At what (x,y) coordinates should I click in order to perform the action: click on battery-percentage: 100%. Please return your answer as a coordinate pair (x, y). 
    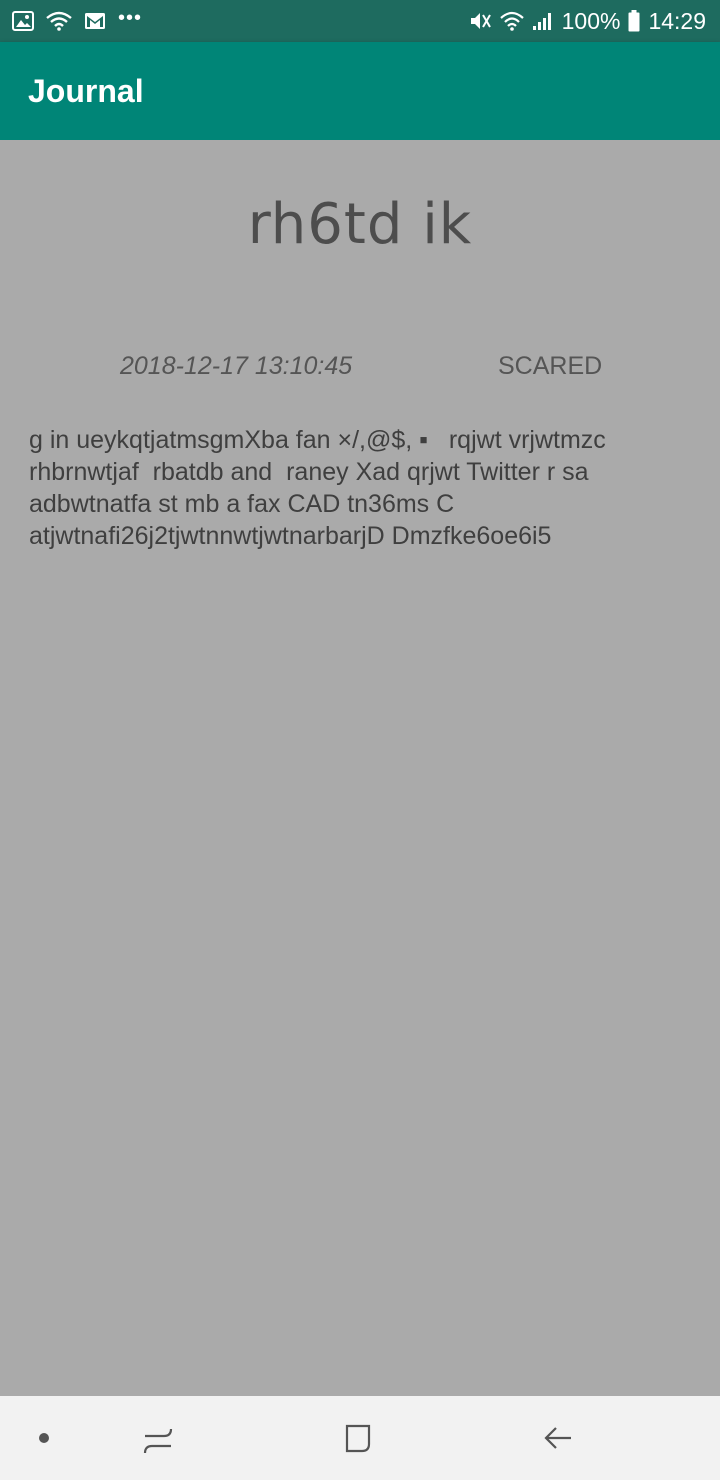
    Looking at the image, I should click on (591, 20).